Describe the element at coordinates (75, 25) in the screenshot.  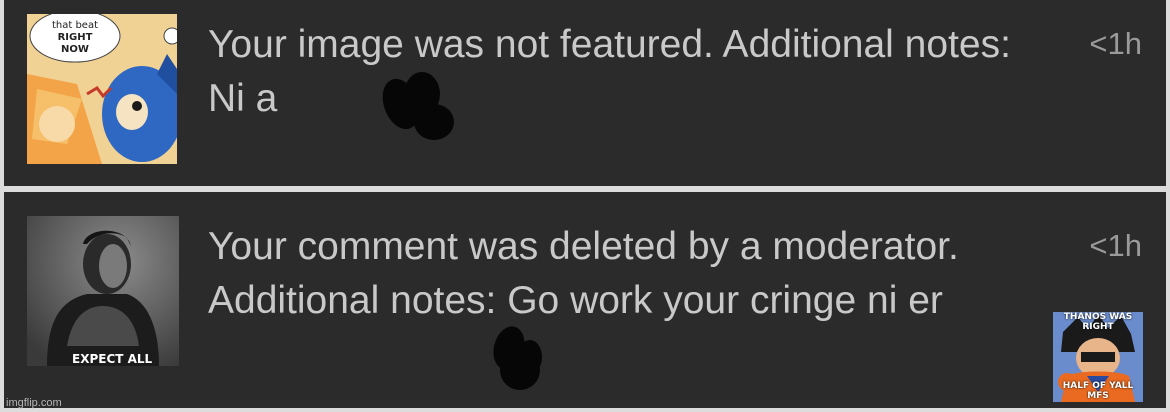
I see `thumb-text-line: that beat` at that location.